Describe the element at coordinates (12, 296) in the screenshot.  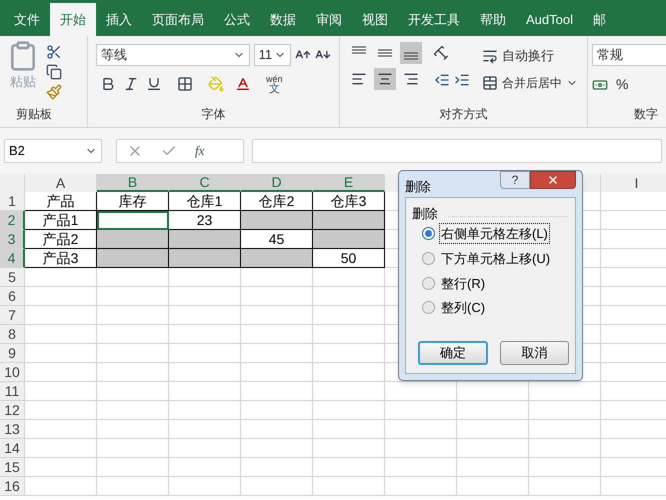
I see `row-header: 6` at that location.